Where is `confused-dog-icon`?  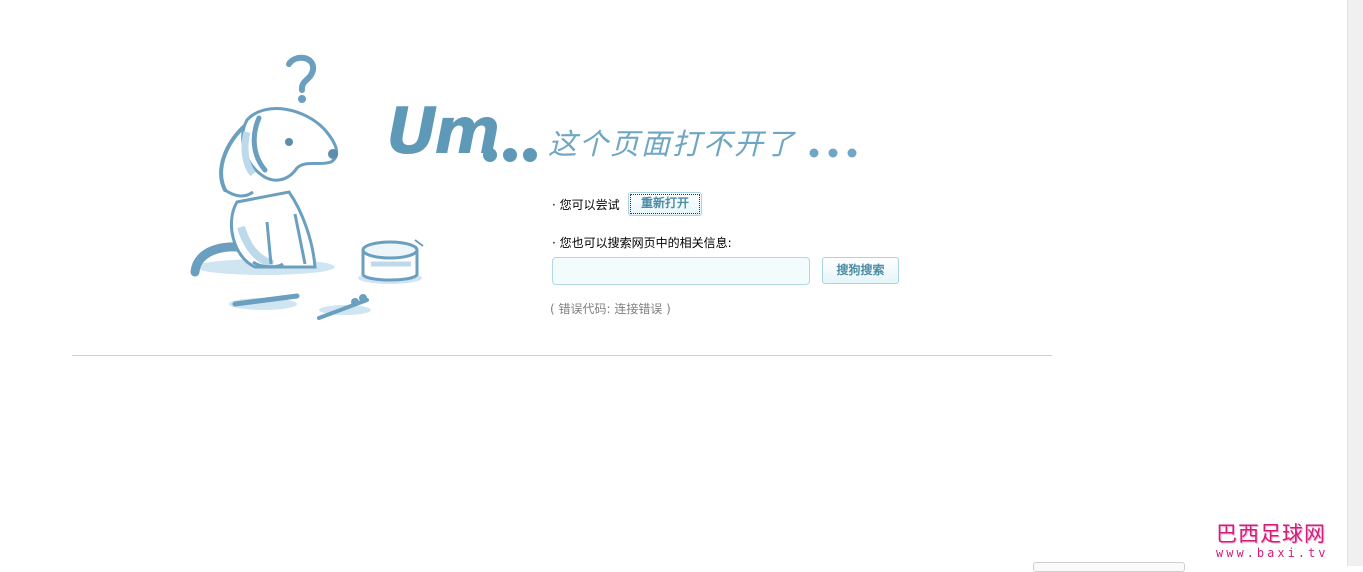
confused-dog-icon is located at coordinates (307, 187).